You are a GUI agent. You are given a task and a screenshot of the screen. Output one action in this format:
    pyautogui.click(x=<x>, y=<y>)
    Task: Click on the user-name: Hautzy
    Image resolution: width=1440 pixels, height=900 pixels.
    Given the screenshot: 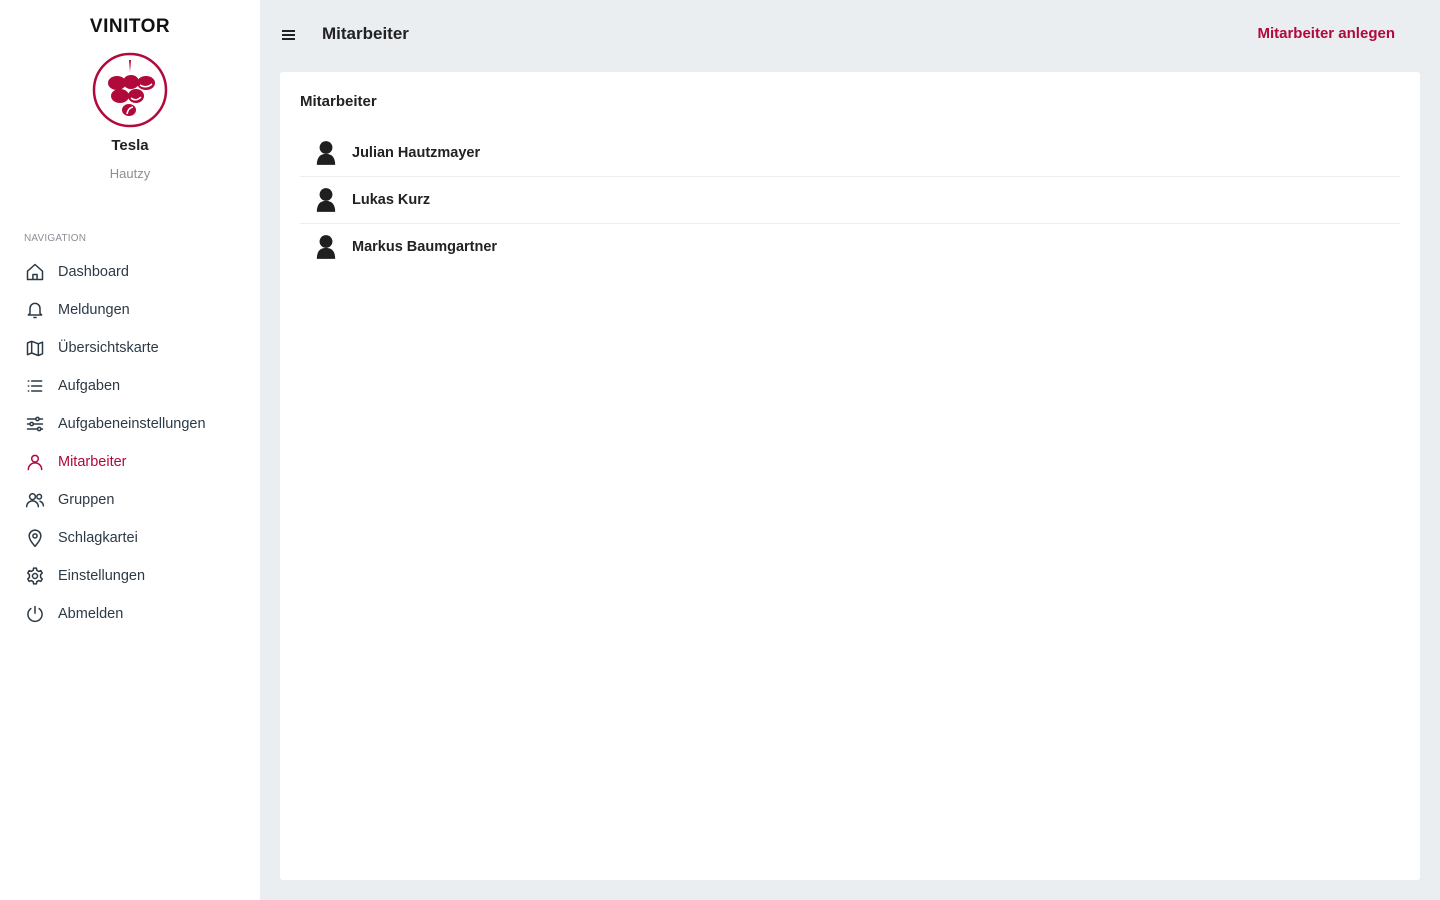 What is the action you would take?
    pyautogui.click(x=130, y=173)
    